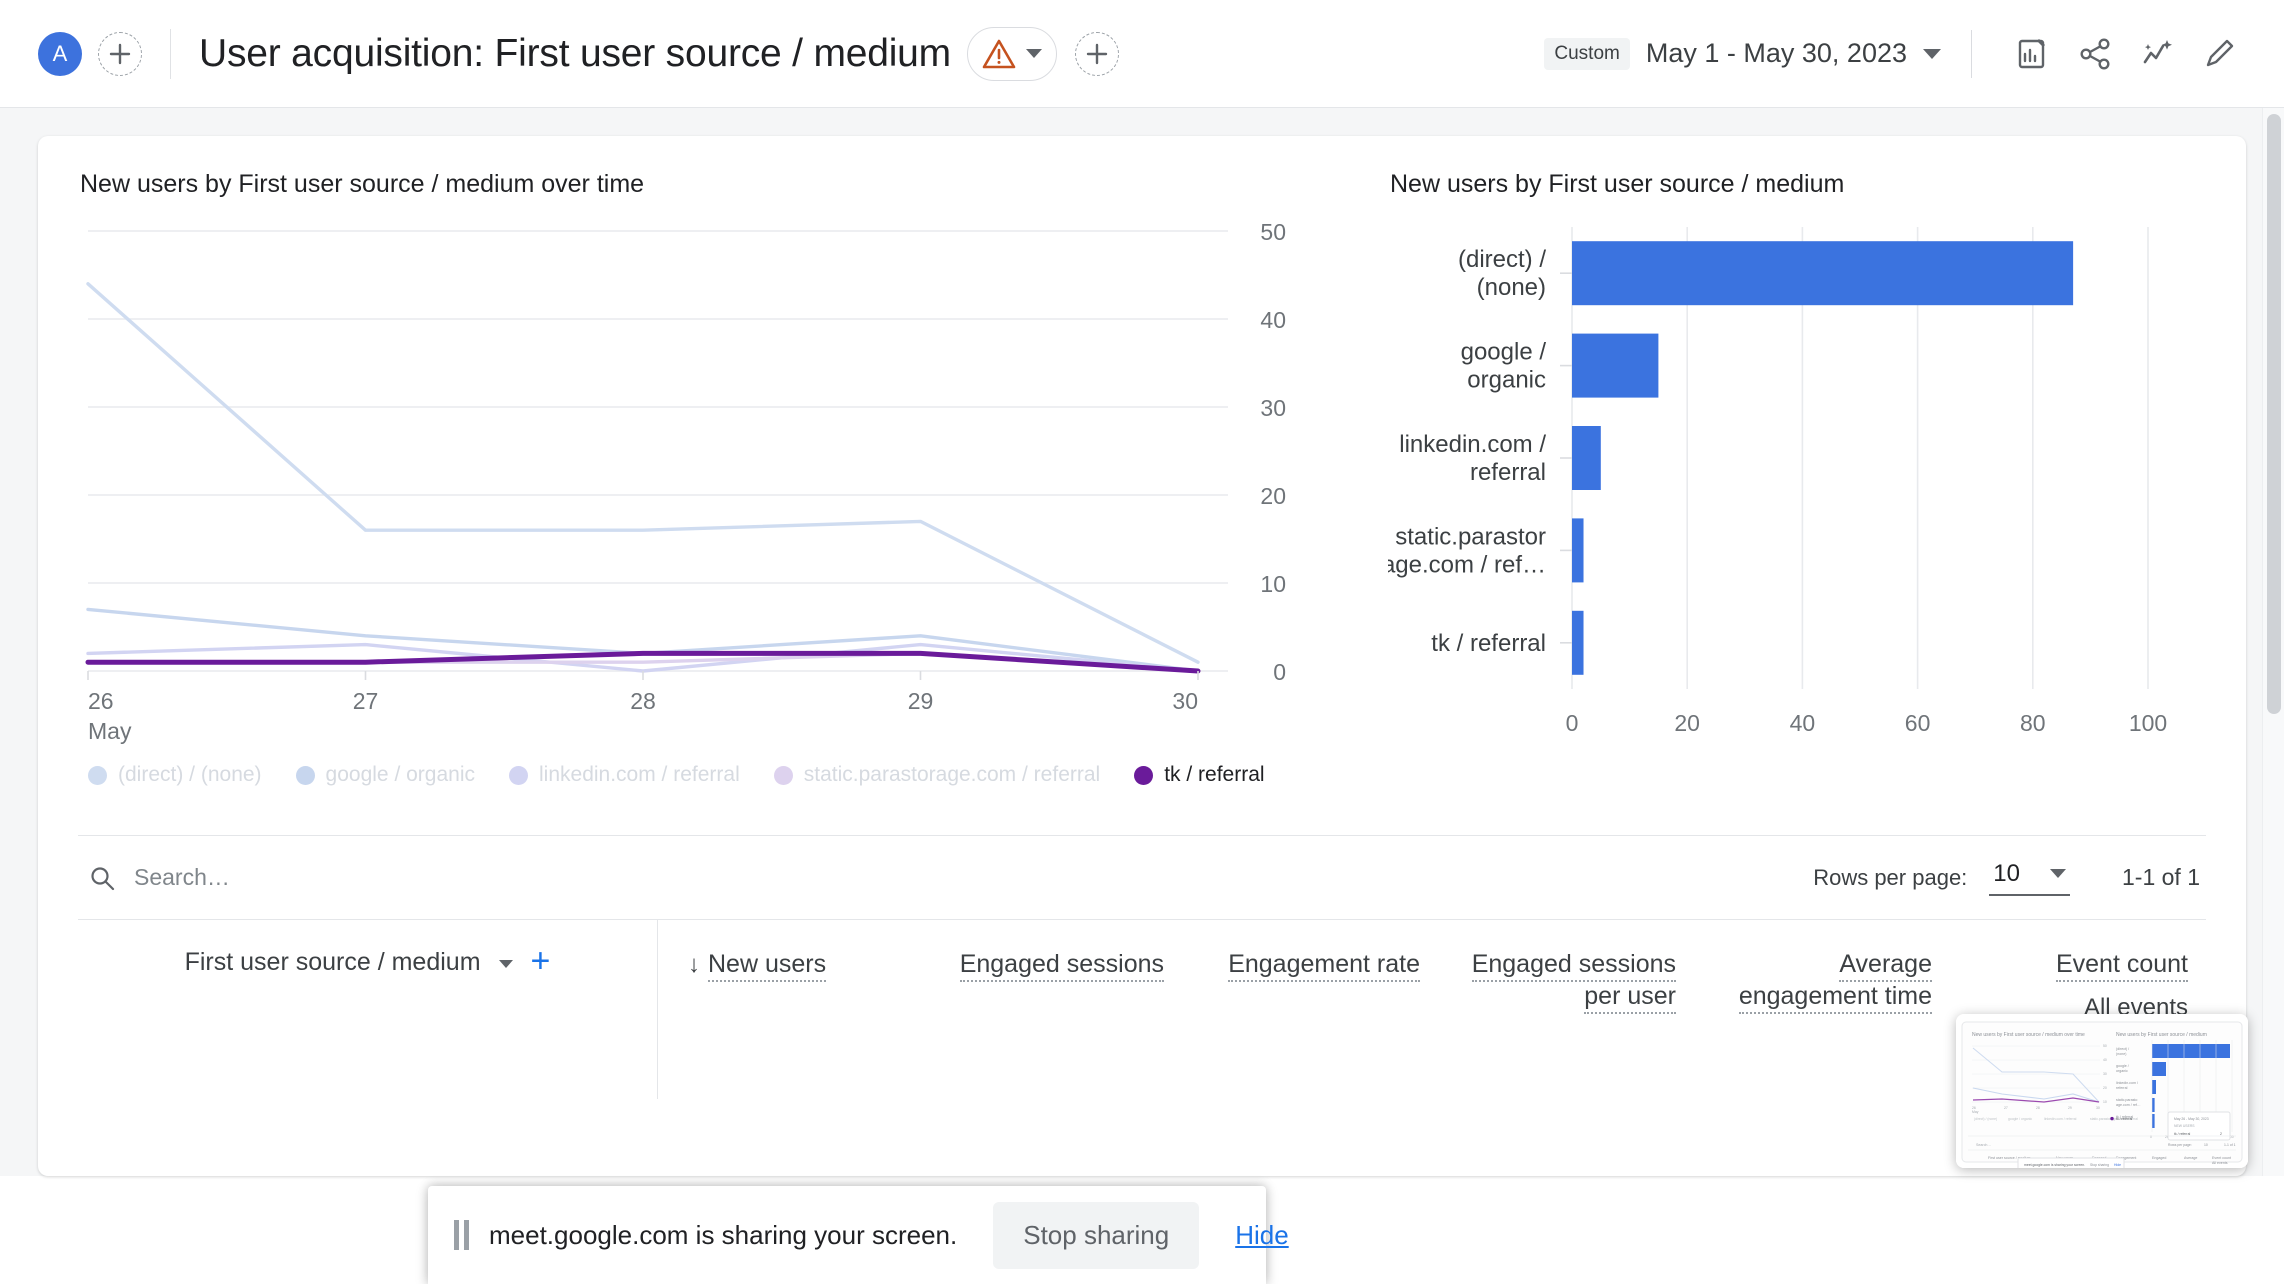 The width and height of the screenshot is (2284, 1284). Describe the element at coordinates (1096, 53) in the screenshot. I see `add-comparison-button` at that location.